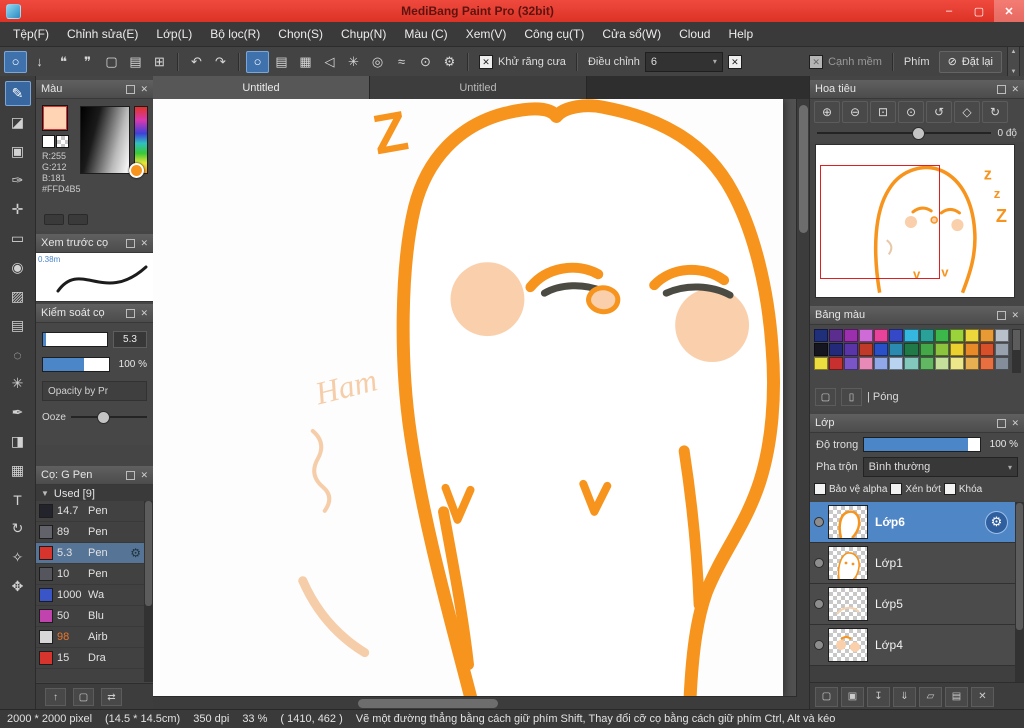 Image resolution: width=1024 pixels, height=728 pixels. I want to click on menu-snap: Chụp(N), so click(363, 34).